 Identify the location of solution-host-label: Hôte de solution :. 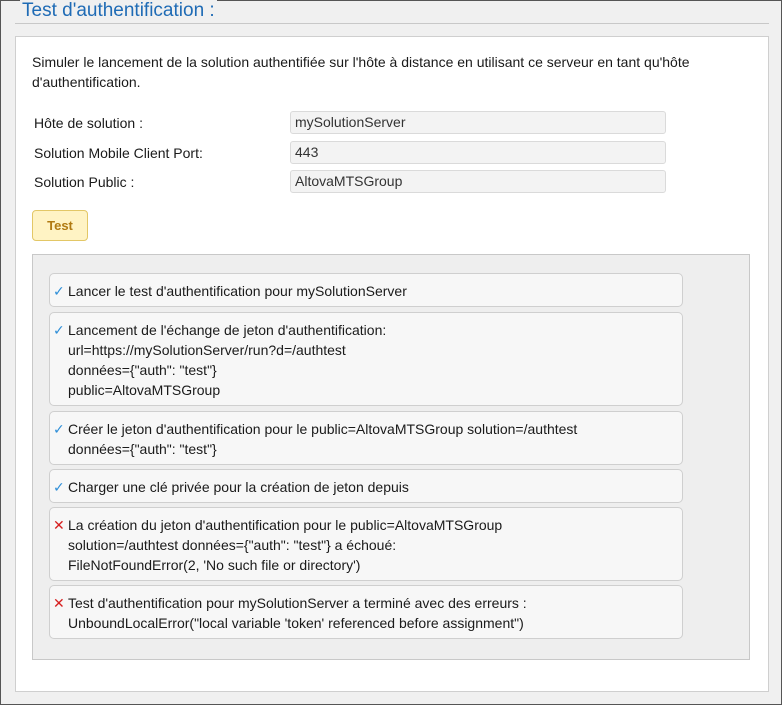
(88, 123).